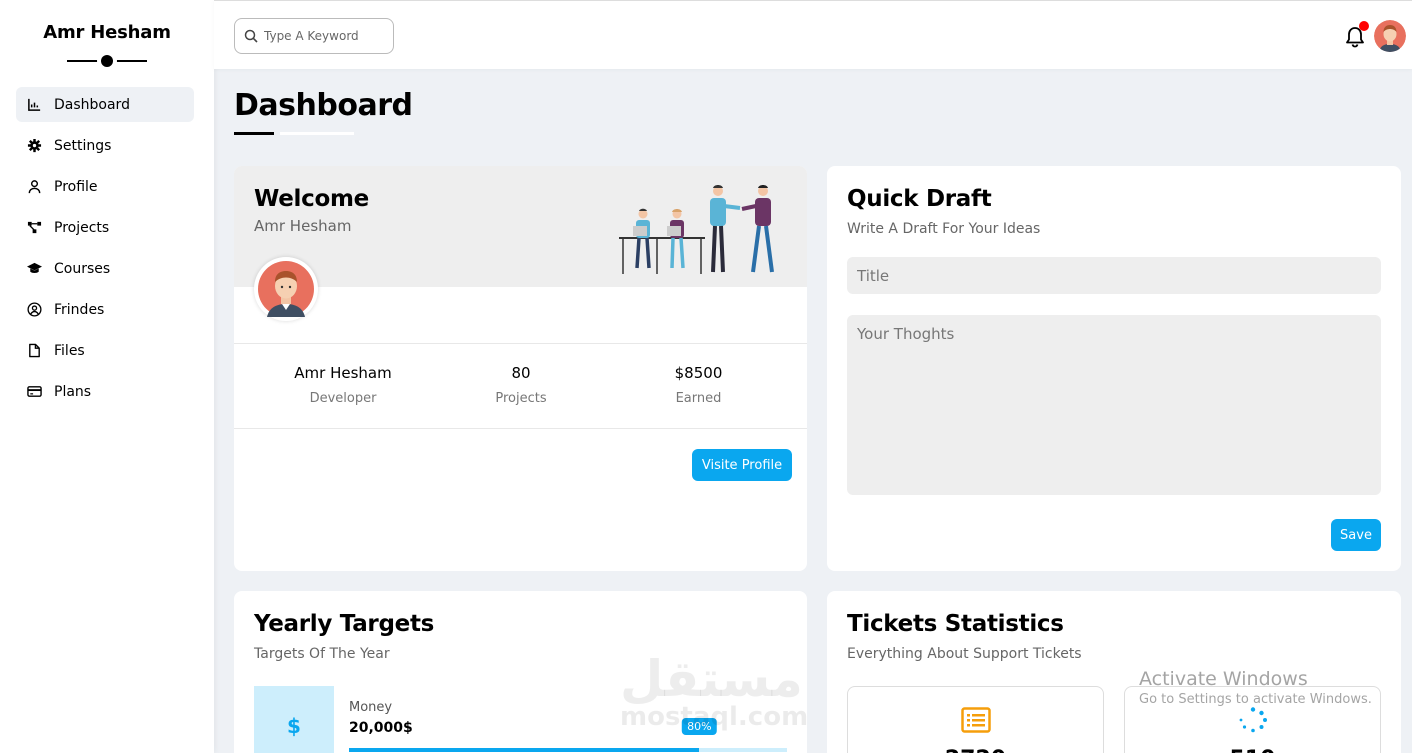 This screenshot has width=1412, height=753. Describe the element at coordinates (520, 226) in the screenshot. I see `welcome-header: Welcome Amr Hesham` at that location.